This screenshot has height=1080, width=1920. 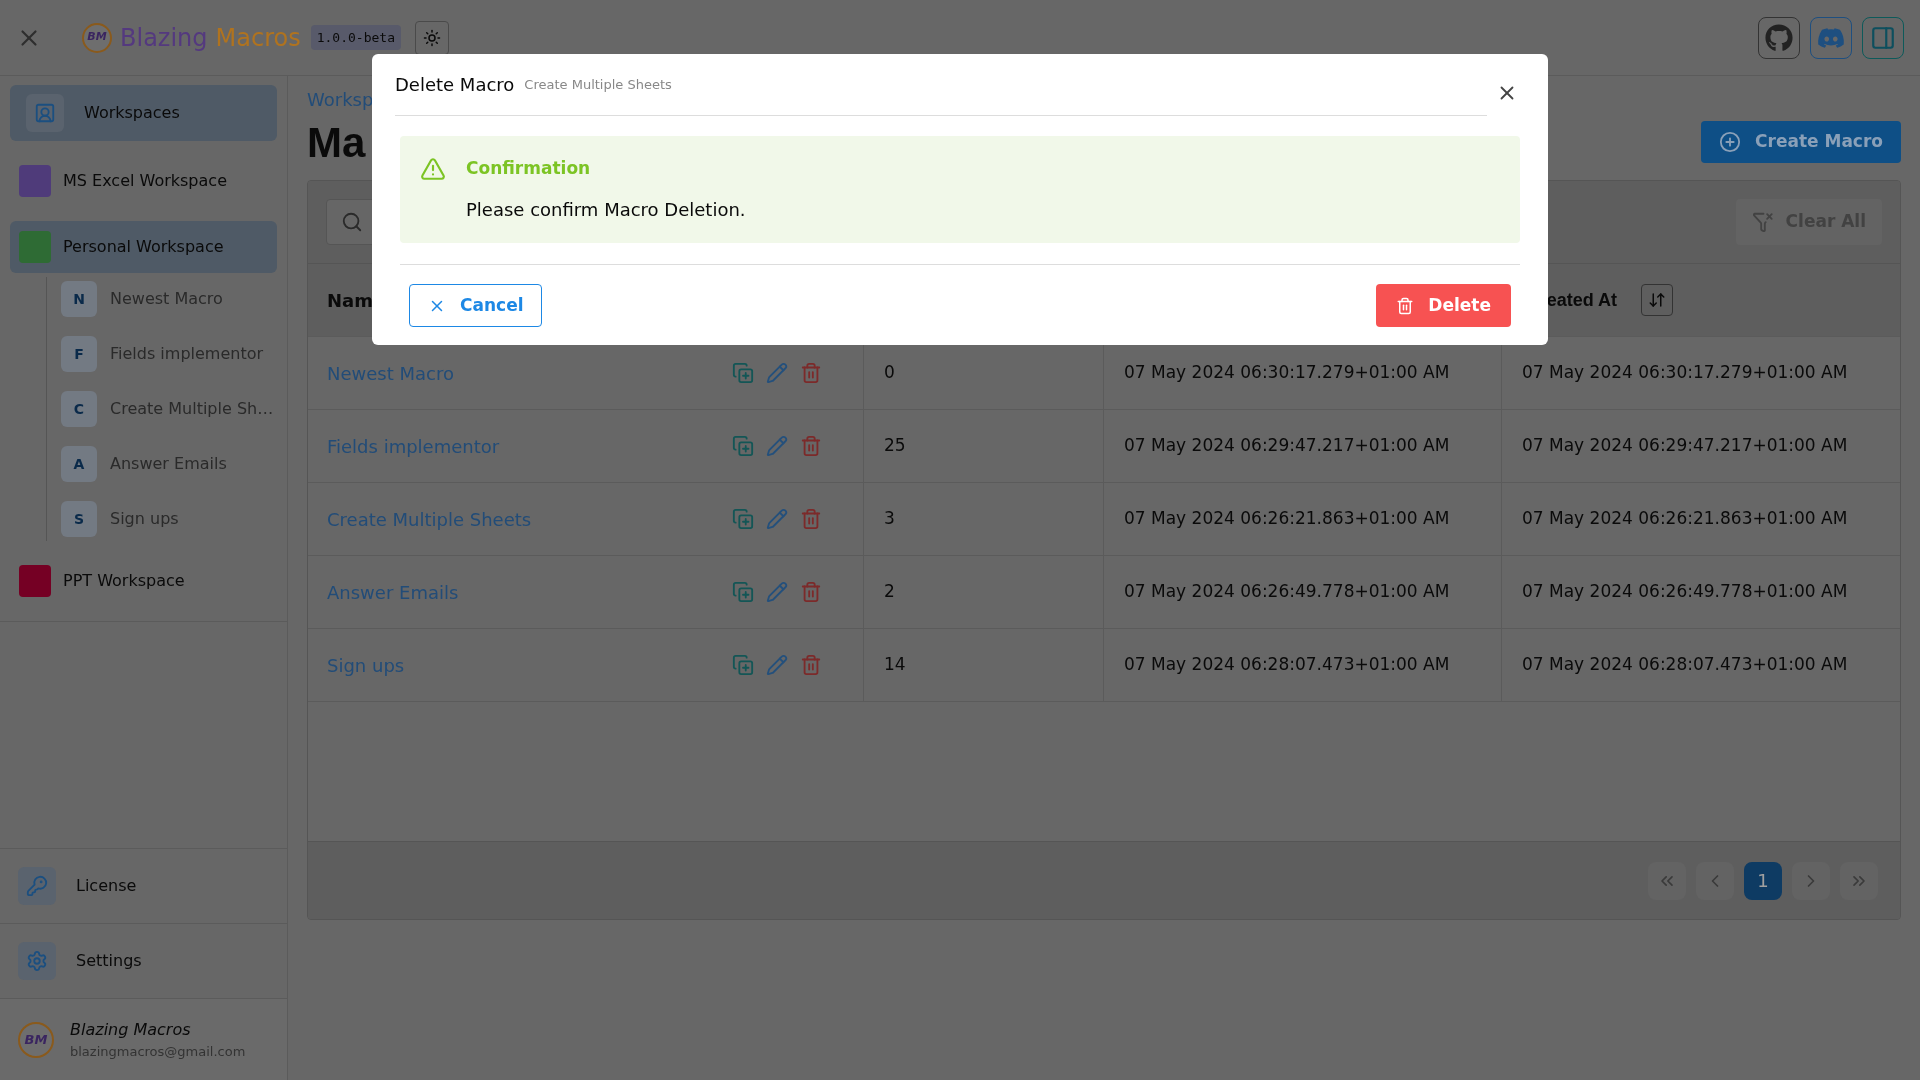 What do you see at coordinates (1581, 300) in the screenshot?
I see `column-header: eated At` at bounding box center [1581, 300].